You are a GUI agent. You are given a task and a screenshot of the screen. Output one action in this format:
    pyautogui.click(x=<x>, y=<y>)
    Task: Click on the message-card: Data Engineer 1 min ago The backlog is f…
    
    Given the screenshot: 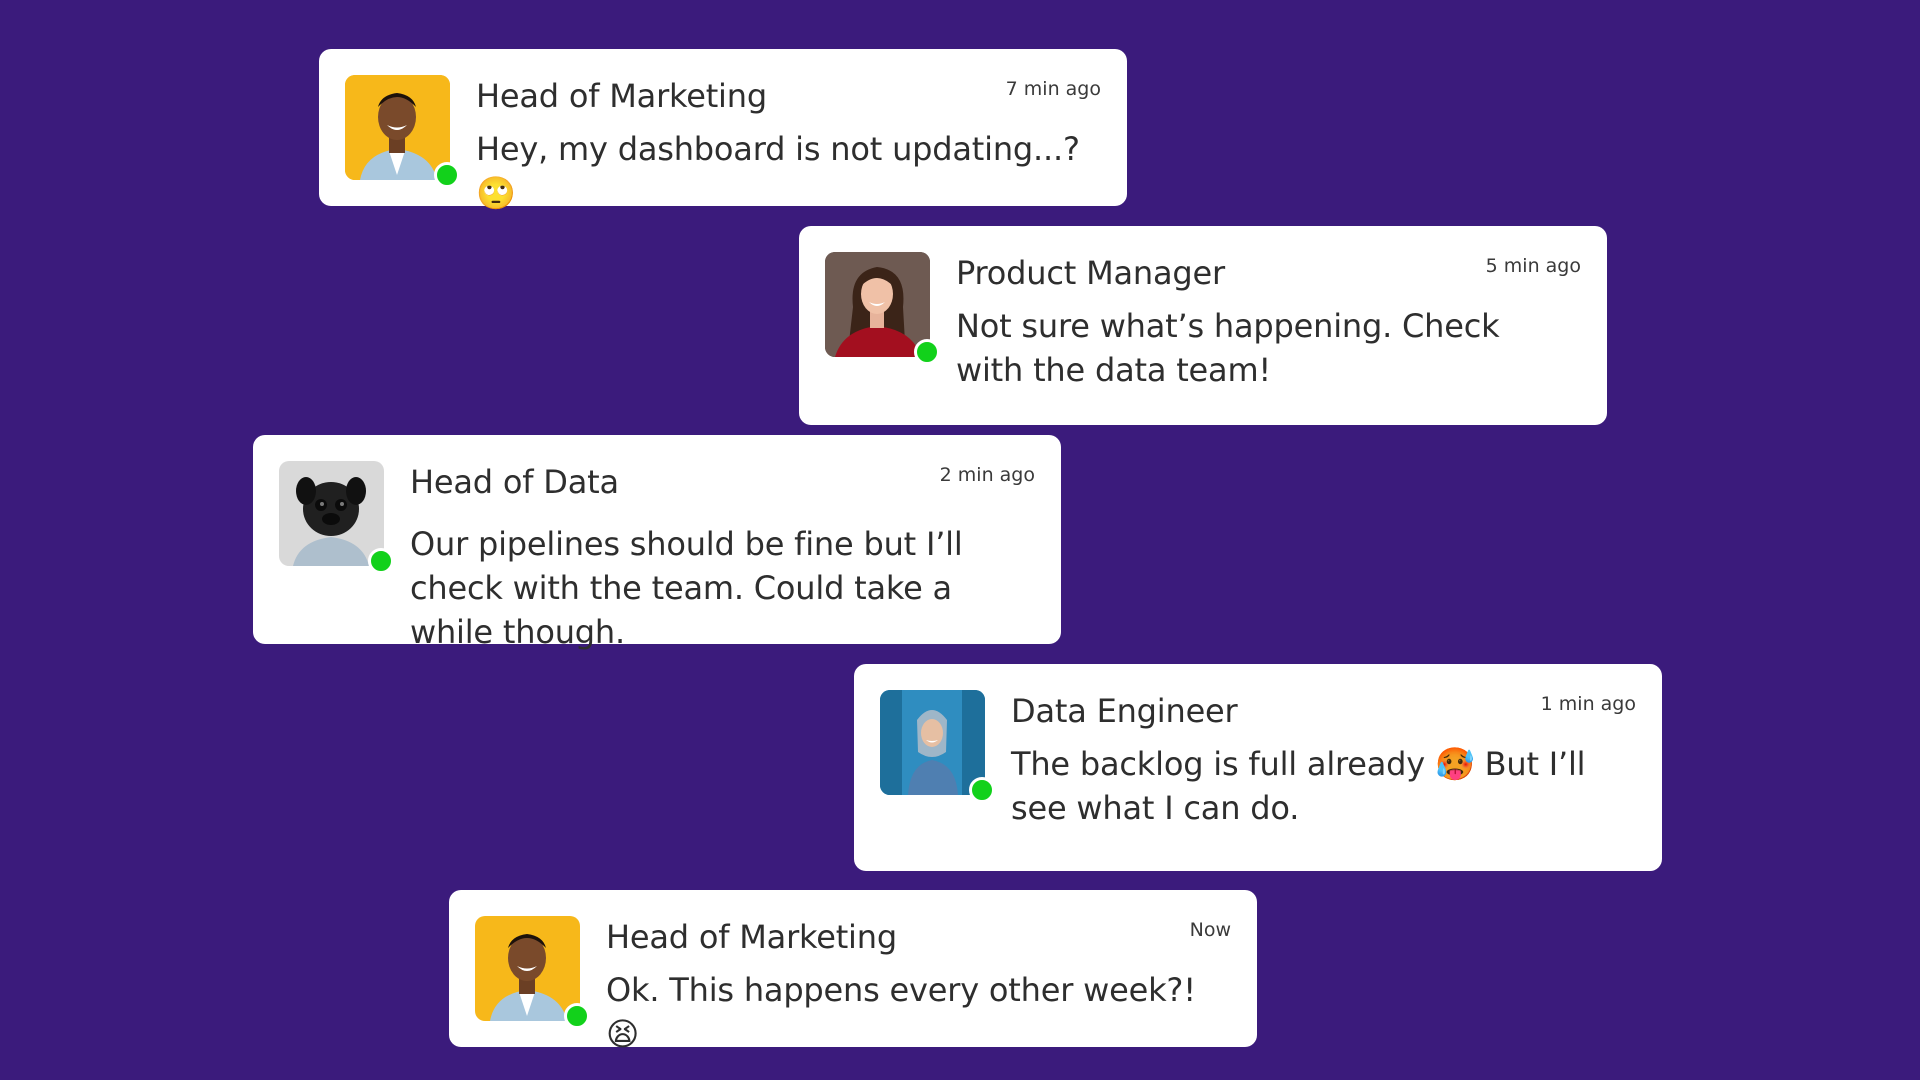 What is the action you would take?
    pyautogui.click(x=1258, y=767)
    